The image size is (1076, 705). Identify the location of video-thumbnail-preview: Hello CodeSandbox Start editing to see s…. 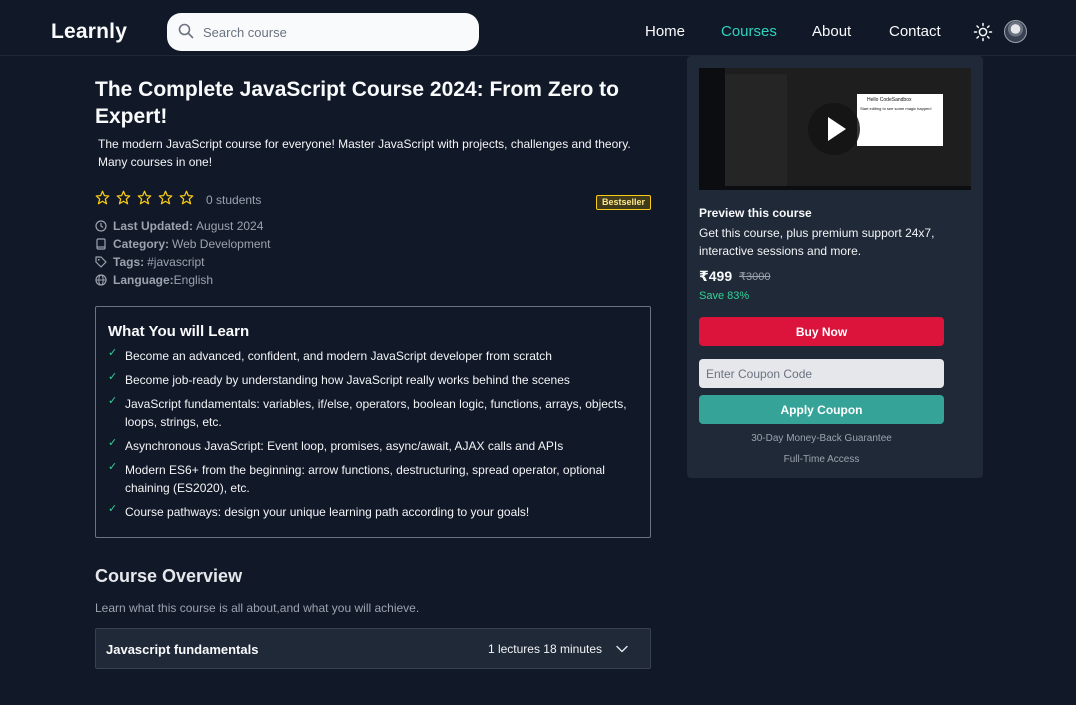
(900, 120).